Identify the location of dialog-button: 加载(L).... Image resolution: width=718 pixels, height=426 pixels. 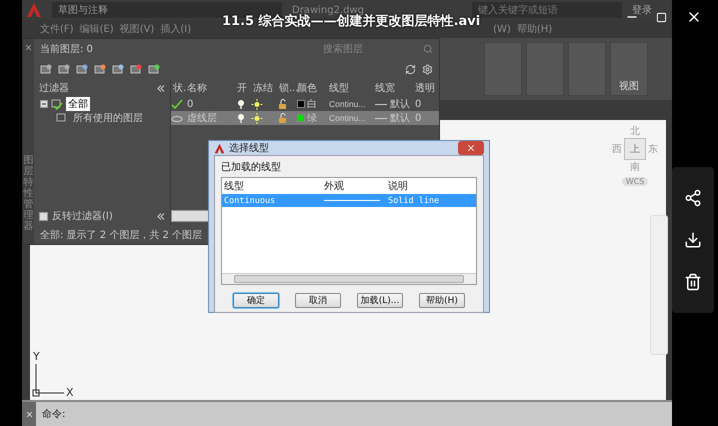
(380, 300).